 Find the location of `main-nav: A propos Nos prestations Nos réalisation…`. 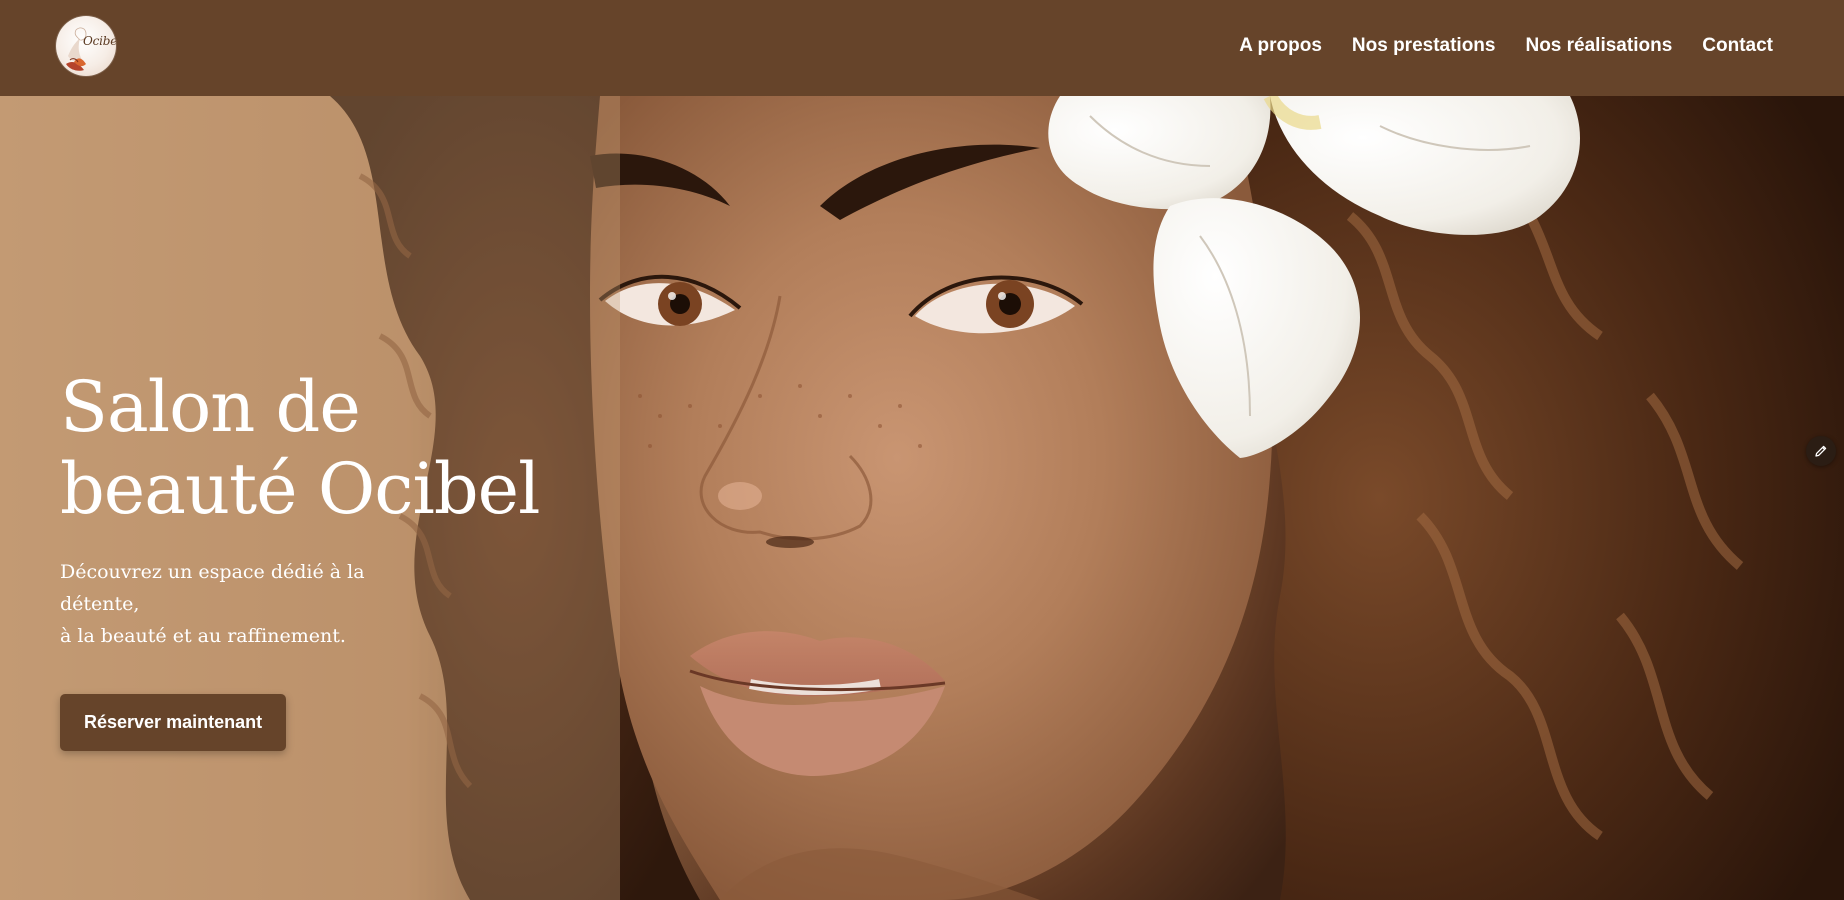

main-nav: A propos Nos prestations Nos réalisation… is located at coordinates (1506, 46).